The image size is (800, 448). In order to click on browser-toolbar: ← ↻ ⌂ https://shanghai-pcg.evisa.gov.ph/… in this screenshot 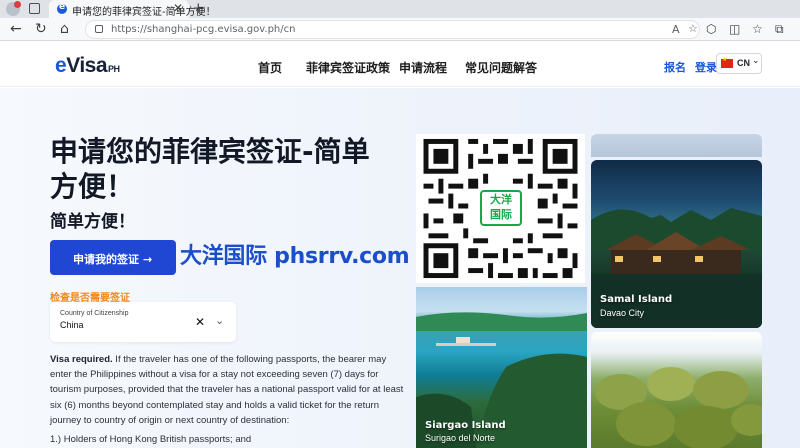, I will do `click(400, 29)`.